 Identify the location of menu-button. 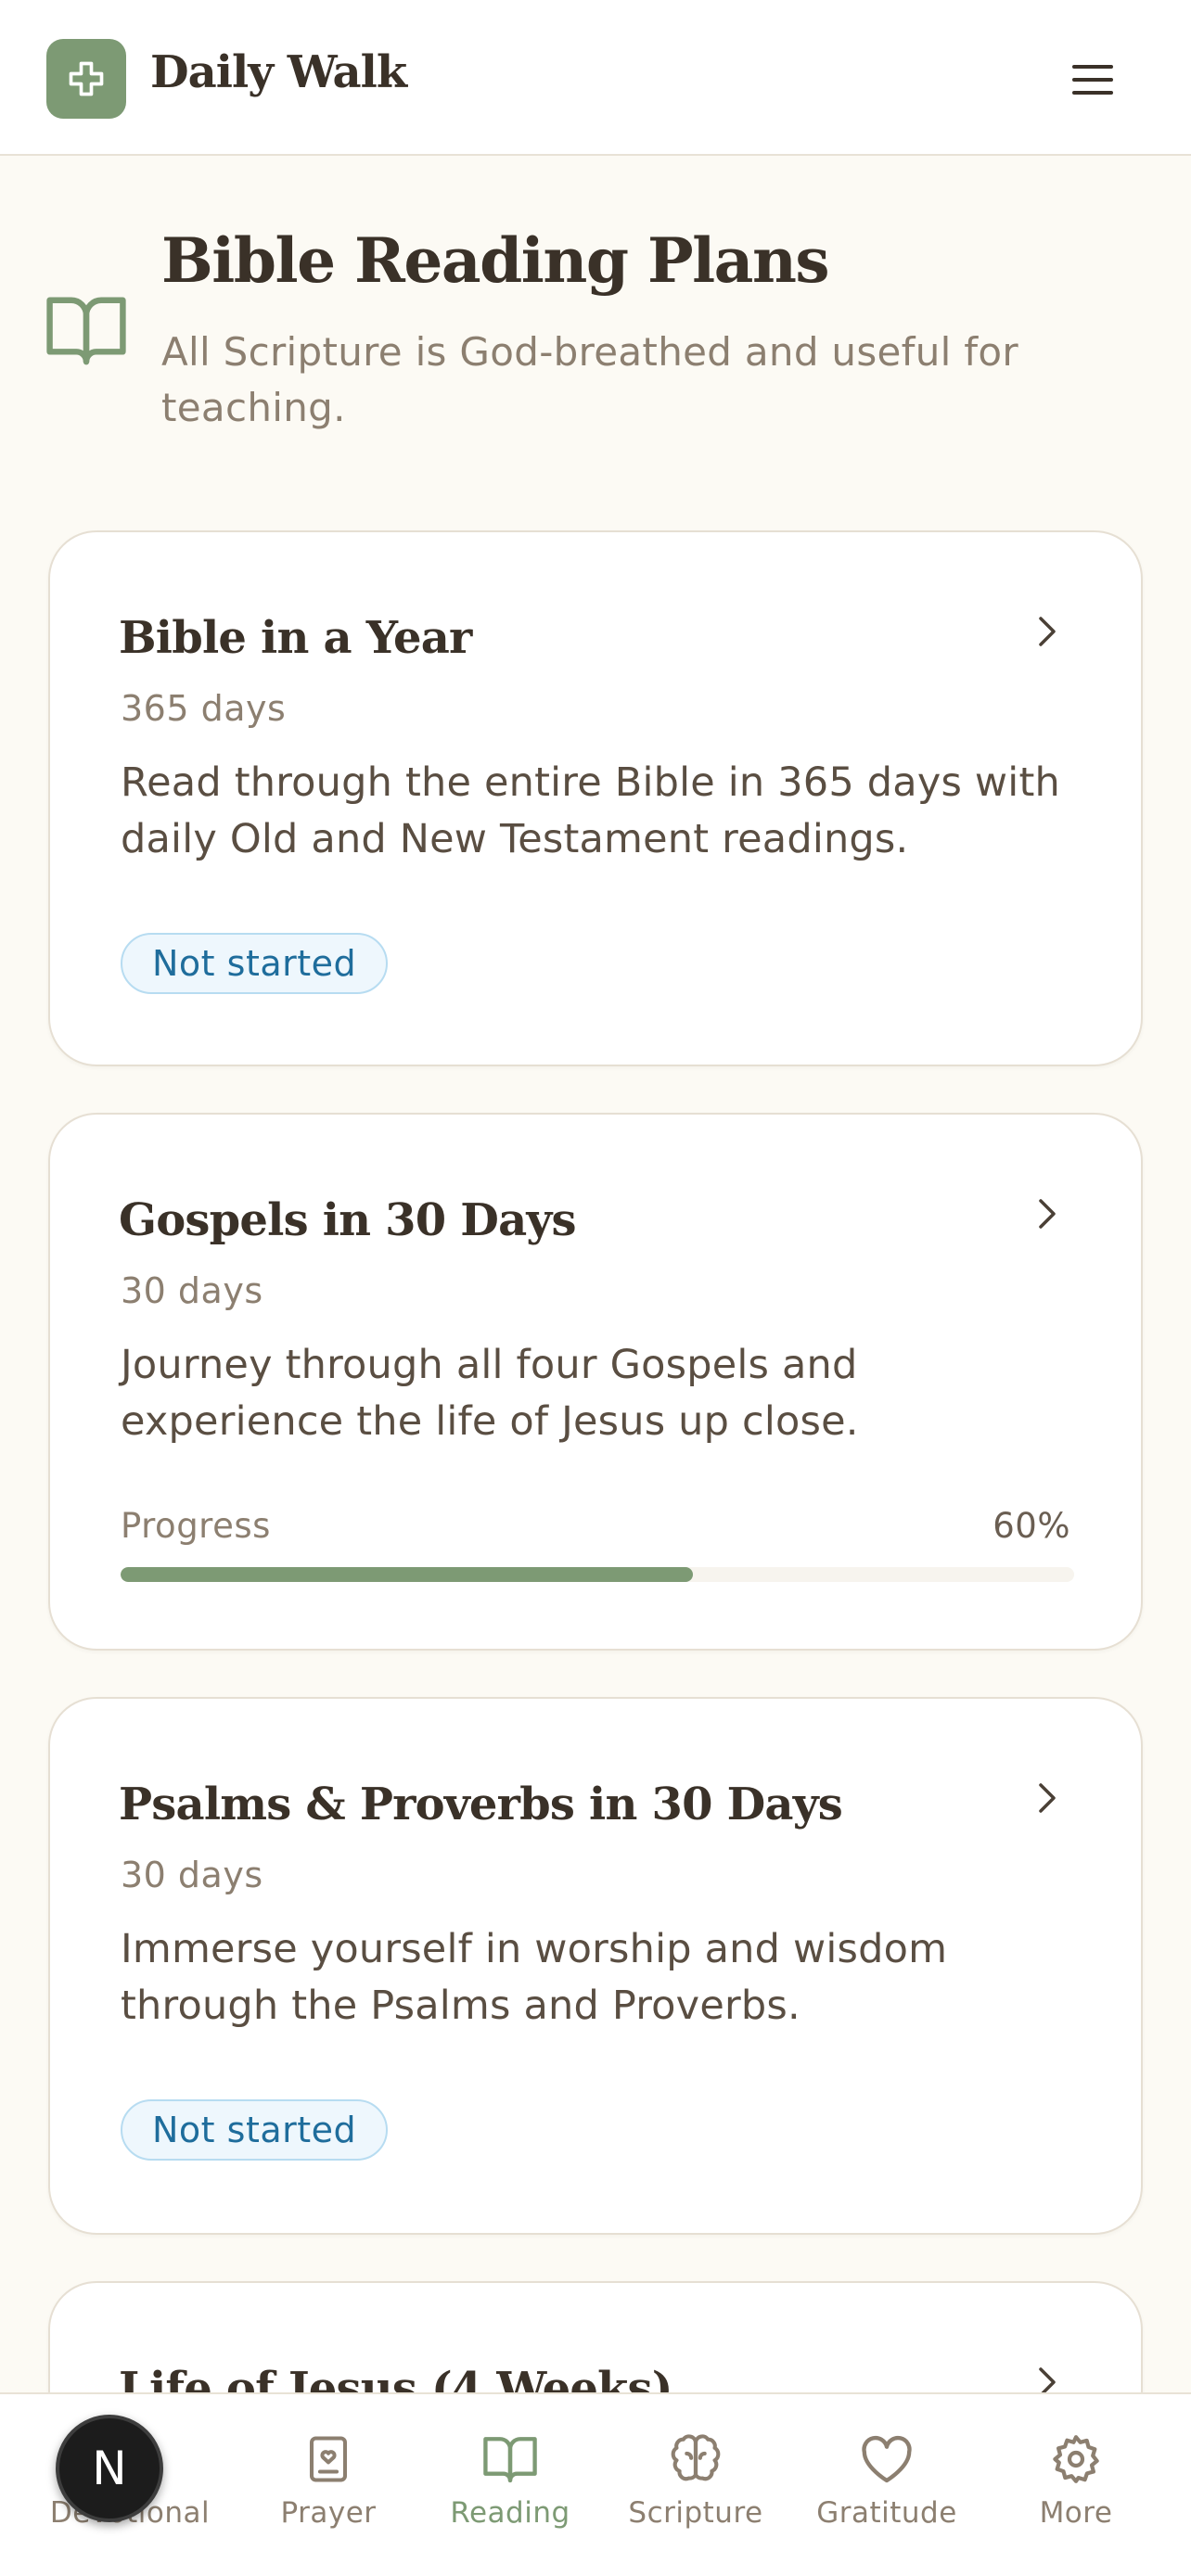
(1093, 80).